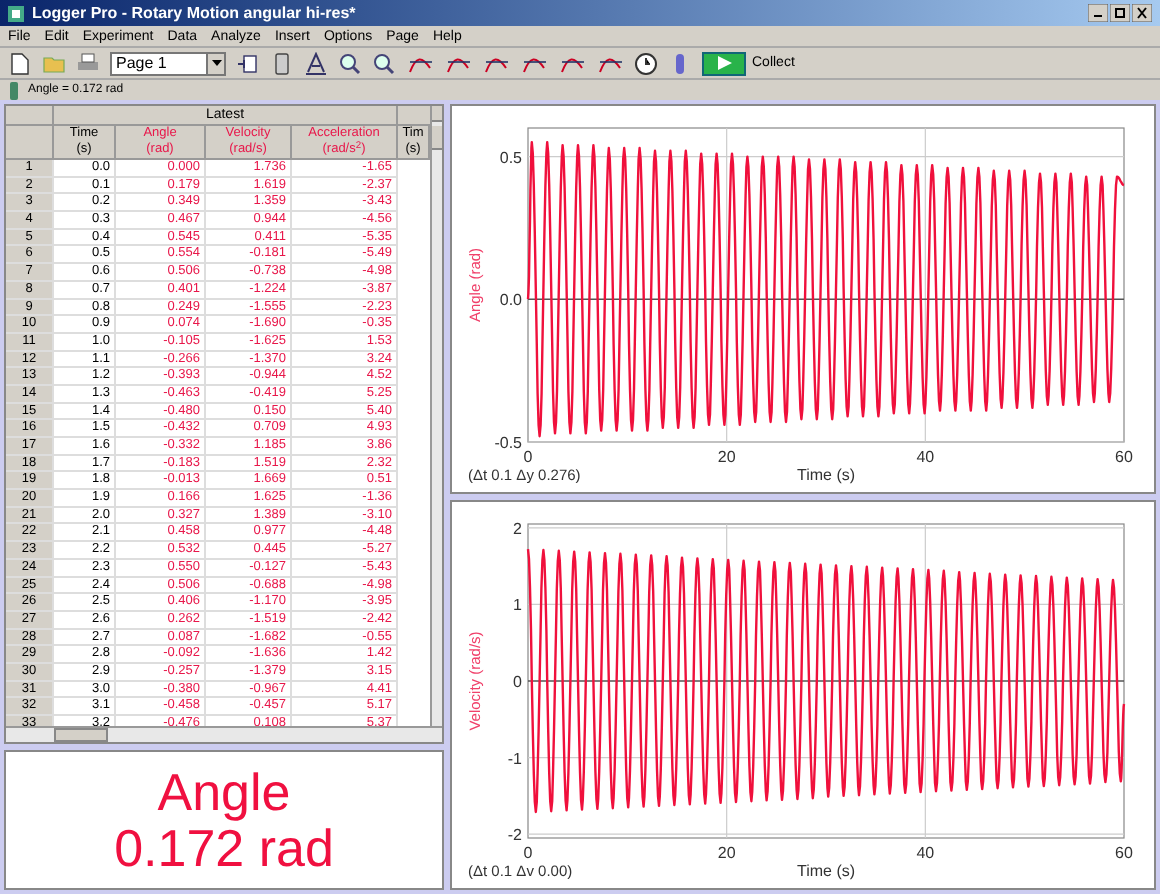 This screenshot has height=894, width=1160. I want to click on y-tick-label: 0, so click(516, 681).